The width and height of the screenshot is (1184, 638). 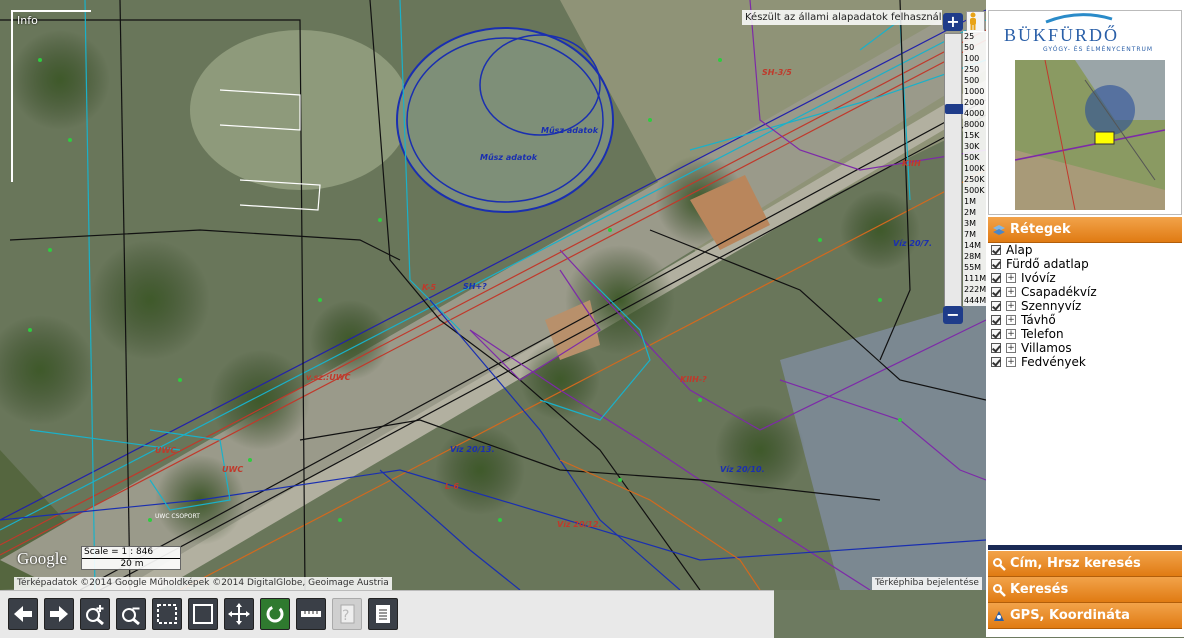 What do you see at coordinates (974, 80) in the screenshot?
I see `scale-level-option: 500` at bounding box center [974, 80].